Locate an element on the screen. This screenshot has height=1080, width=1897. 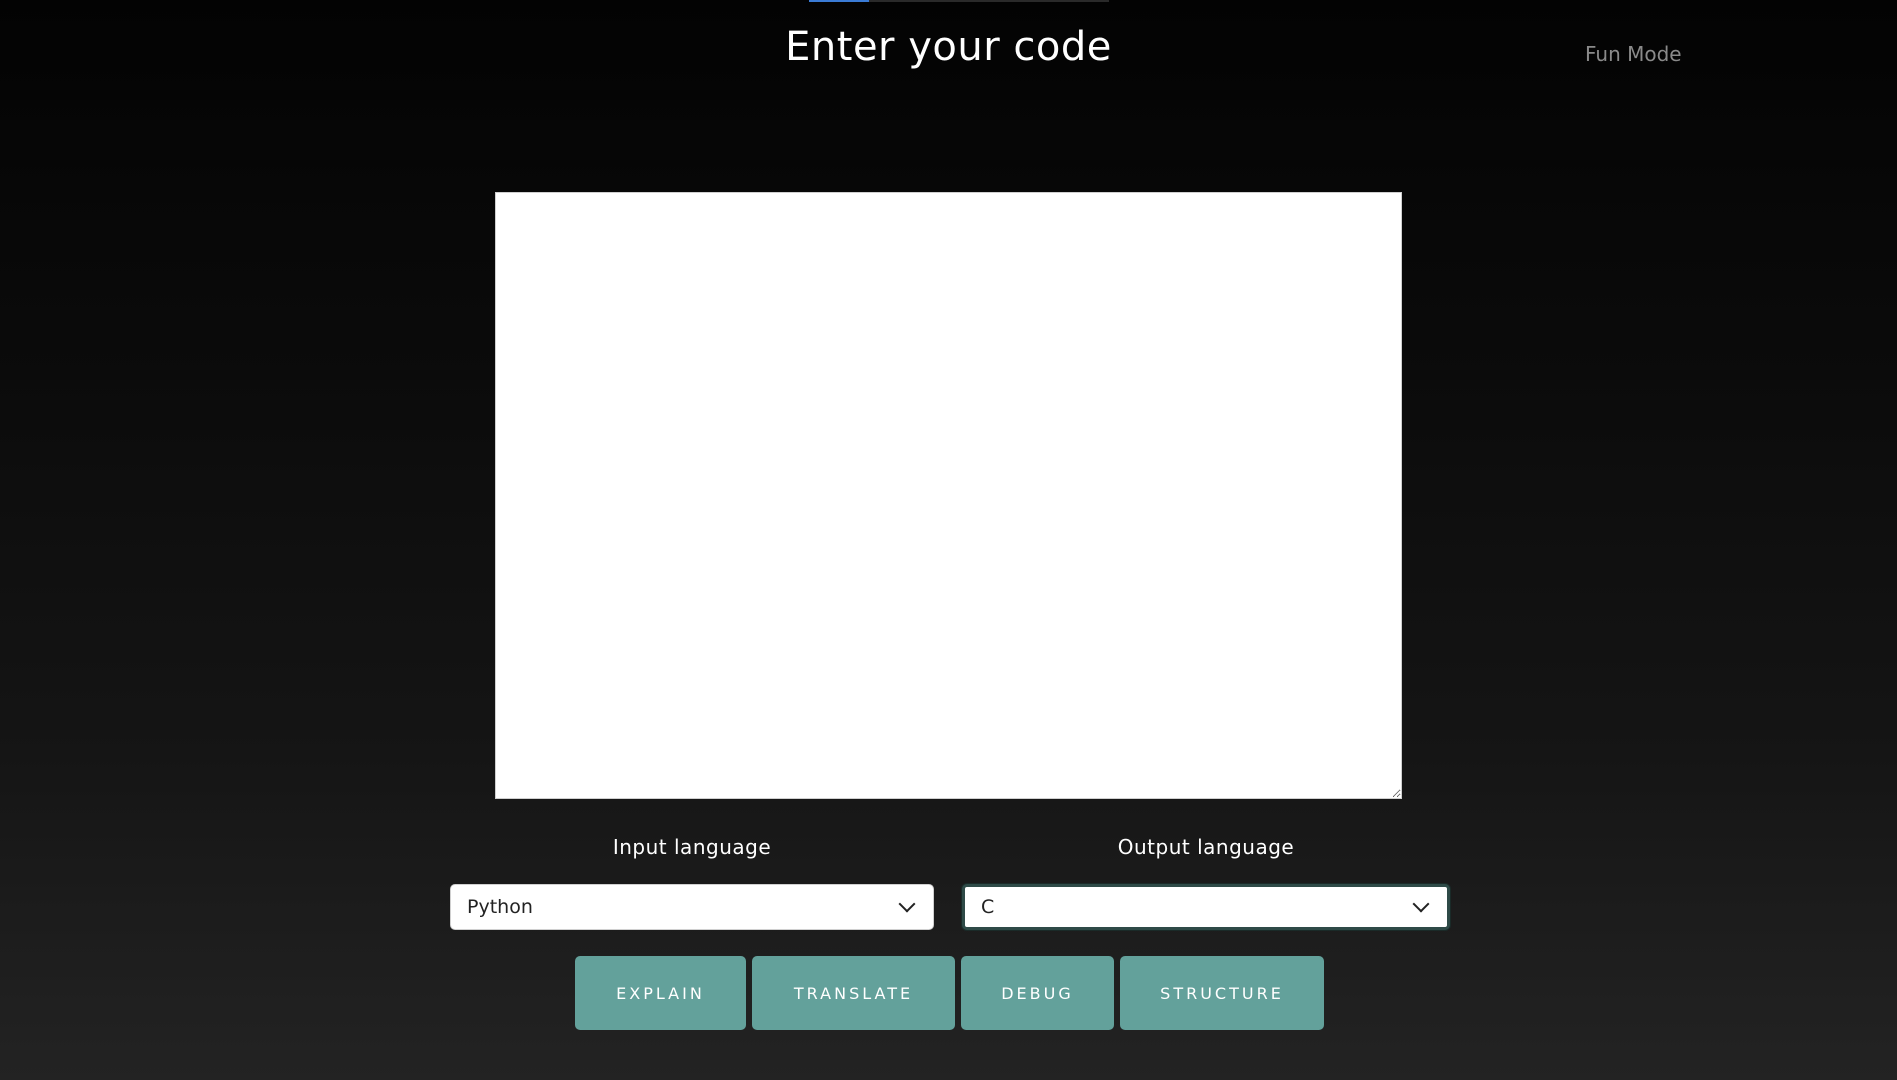
top-nav-indicator is located at coordinates (959, 1).